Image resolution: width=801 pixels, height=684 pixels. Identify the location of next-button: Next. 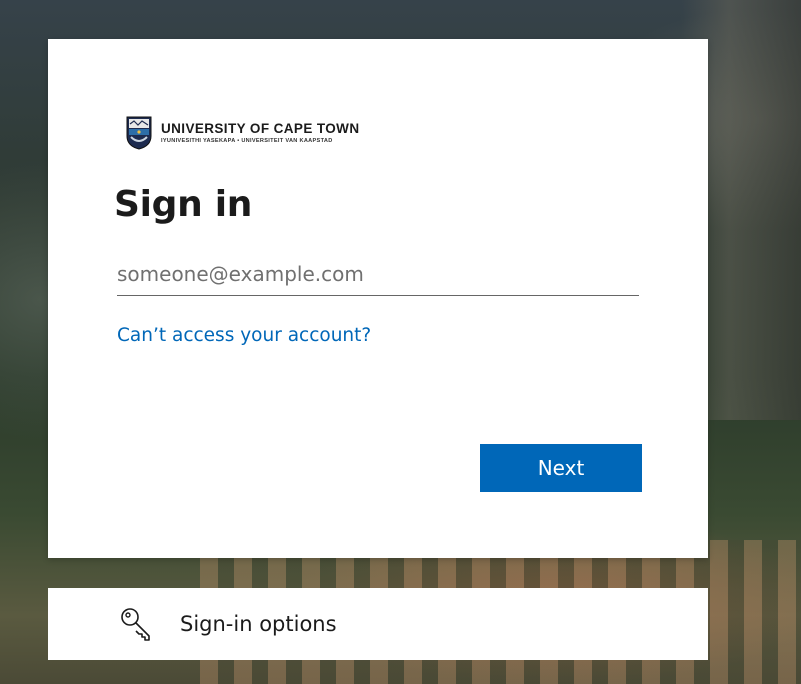
(561, 468).